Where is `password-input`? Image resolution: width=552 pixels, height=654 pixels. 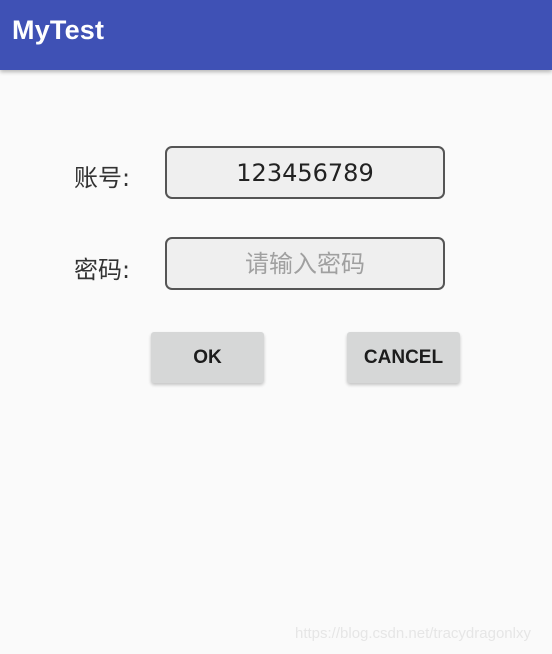
password-input is located at coordinates (305, 263).